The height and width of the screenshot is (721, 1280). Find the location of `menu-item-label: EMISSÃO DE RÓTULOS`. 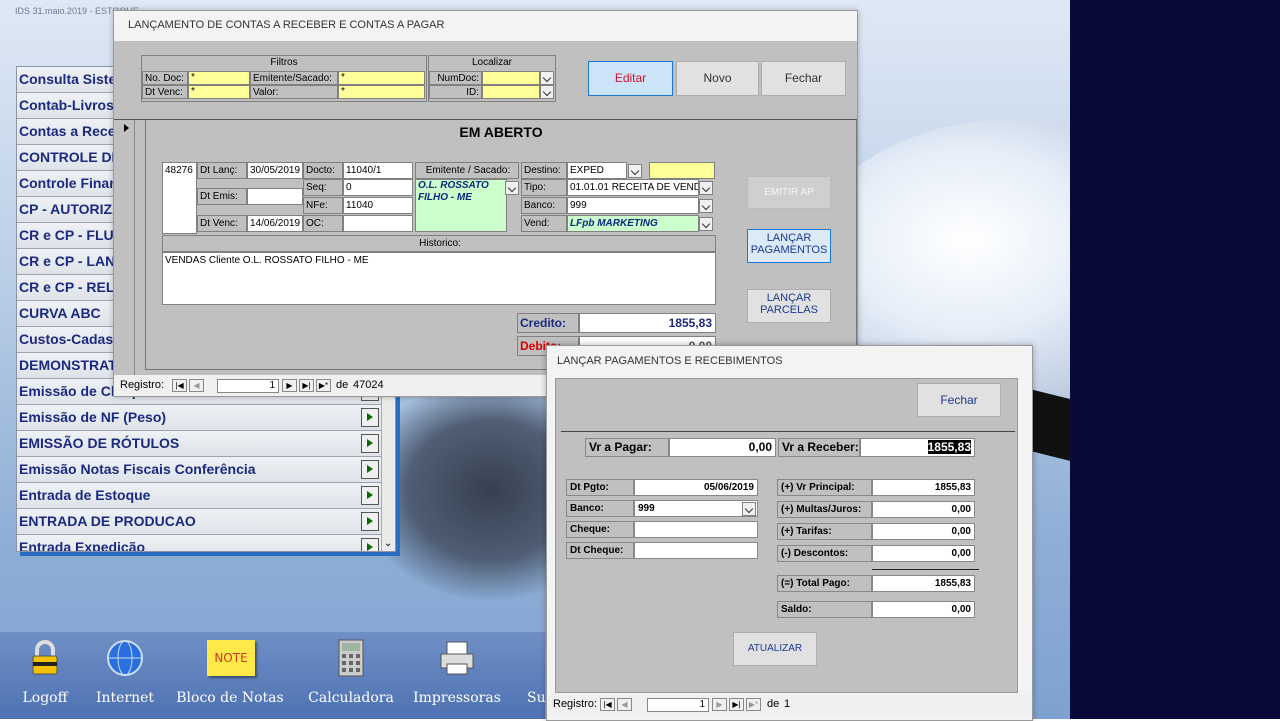

menu-item-label: EMISSÃO DE RÓTULOS is located at coordinates (99, 443).